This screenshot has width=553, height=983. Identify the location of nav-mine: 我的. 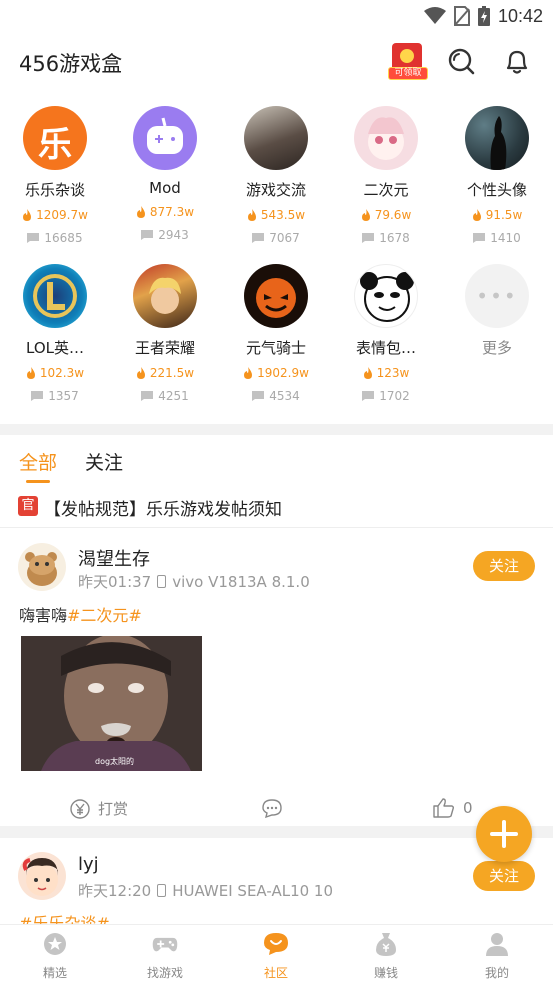
(497, 956).